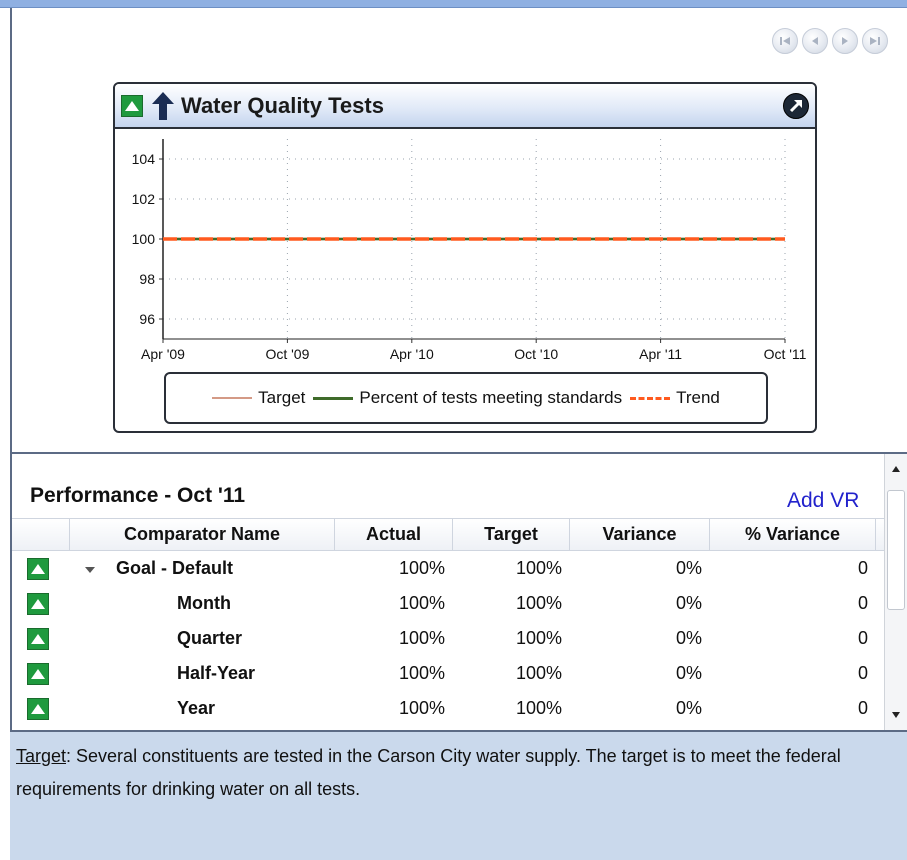  I want to click on table-row: Year 100% 100% 0% 0, so click(448, 708).